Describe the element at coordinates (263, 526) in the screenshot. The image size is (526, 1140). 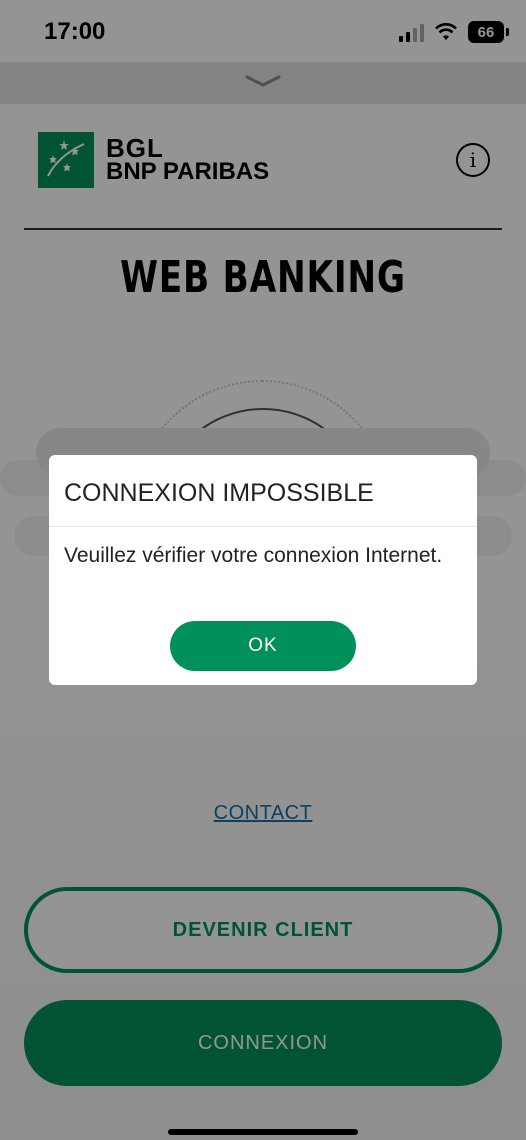
I see `dialog-divider` at that location.